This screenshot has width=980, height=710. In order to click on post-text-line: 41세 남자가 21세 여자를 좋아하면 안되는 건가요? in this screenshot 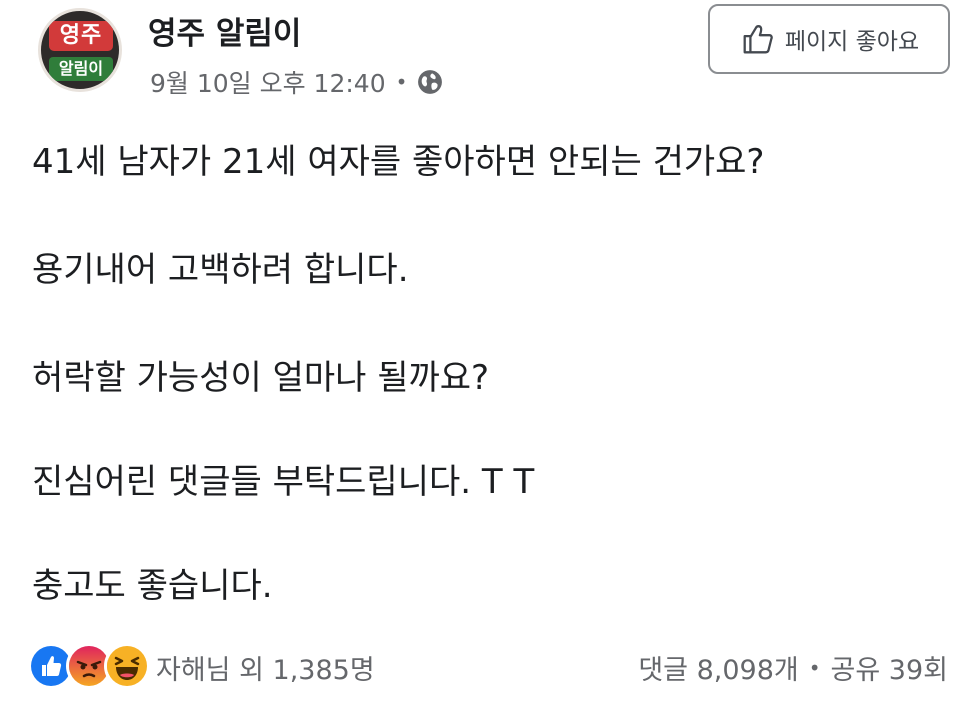, I will do `click(398, 162)`.